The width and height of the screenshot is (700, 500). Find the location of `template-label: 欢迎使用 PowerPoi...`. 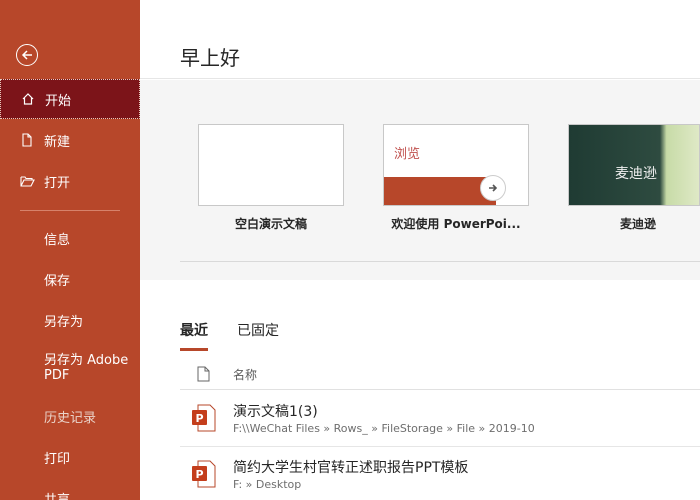

template-label: 欢迎使用 PowerPoi... is located at coordinates (456, 224).